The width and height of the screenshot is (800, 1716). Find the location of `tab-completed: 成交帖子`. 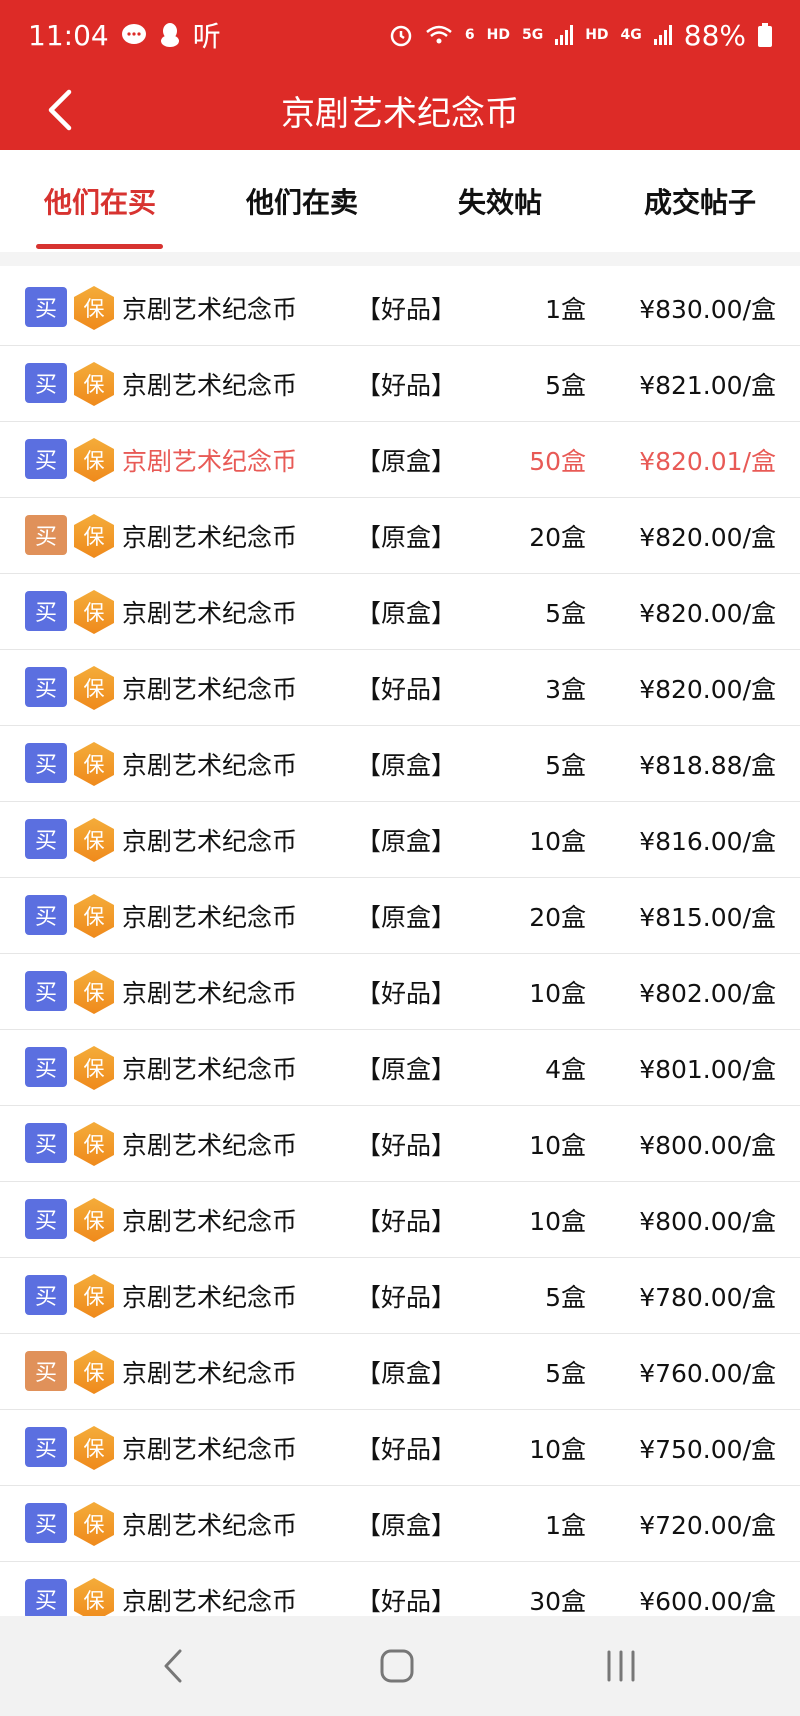

tab-completed: 成交帖子 is located at coordinates (700, 201).